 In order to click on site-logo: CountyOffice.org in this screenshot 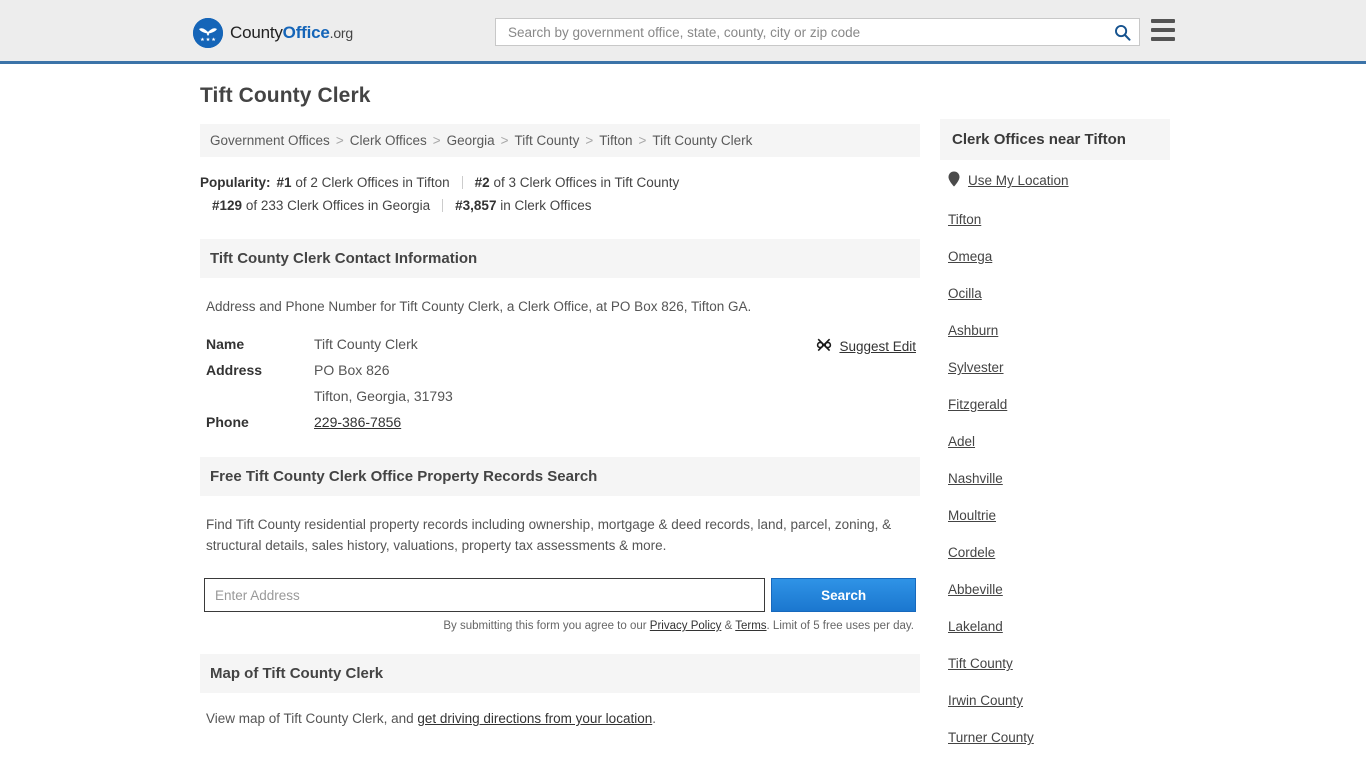, I will do `click(273, 33)`.